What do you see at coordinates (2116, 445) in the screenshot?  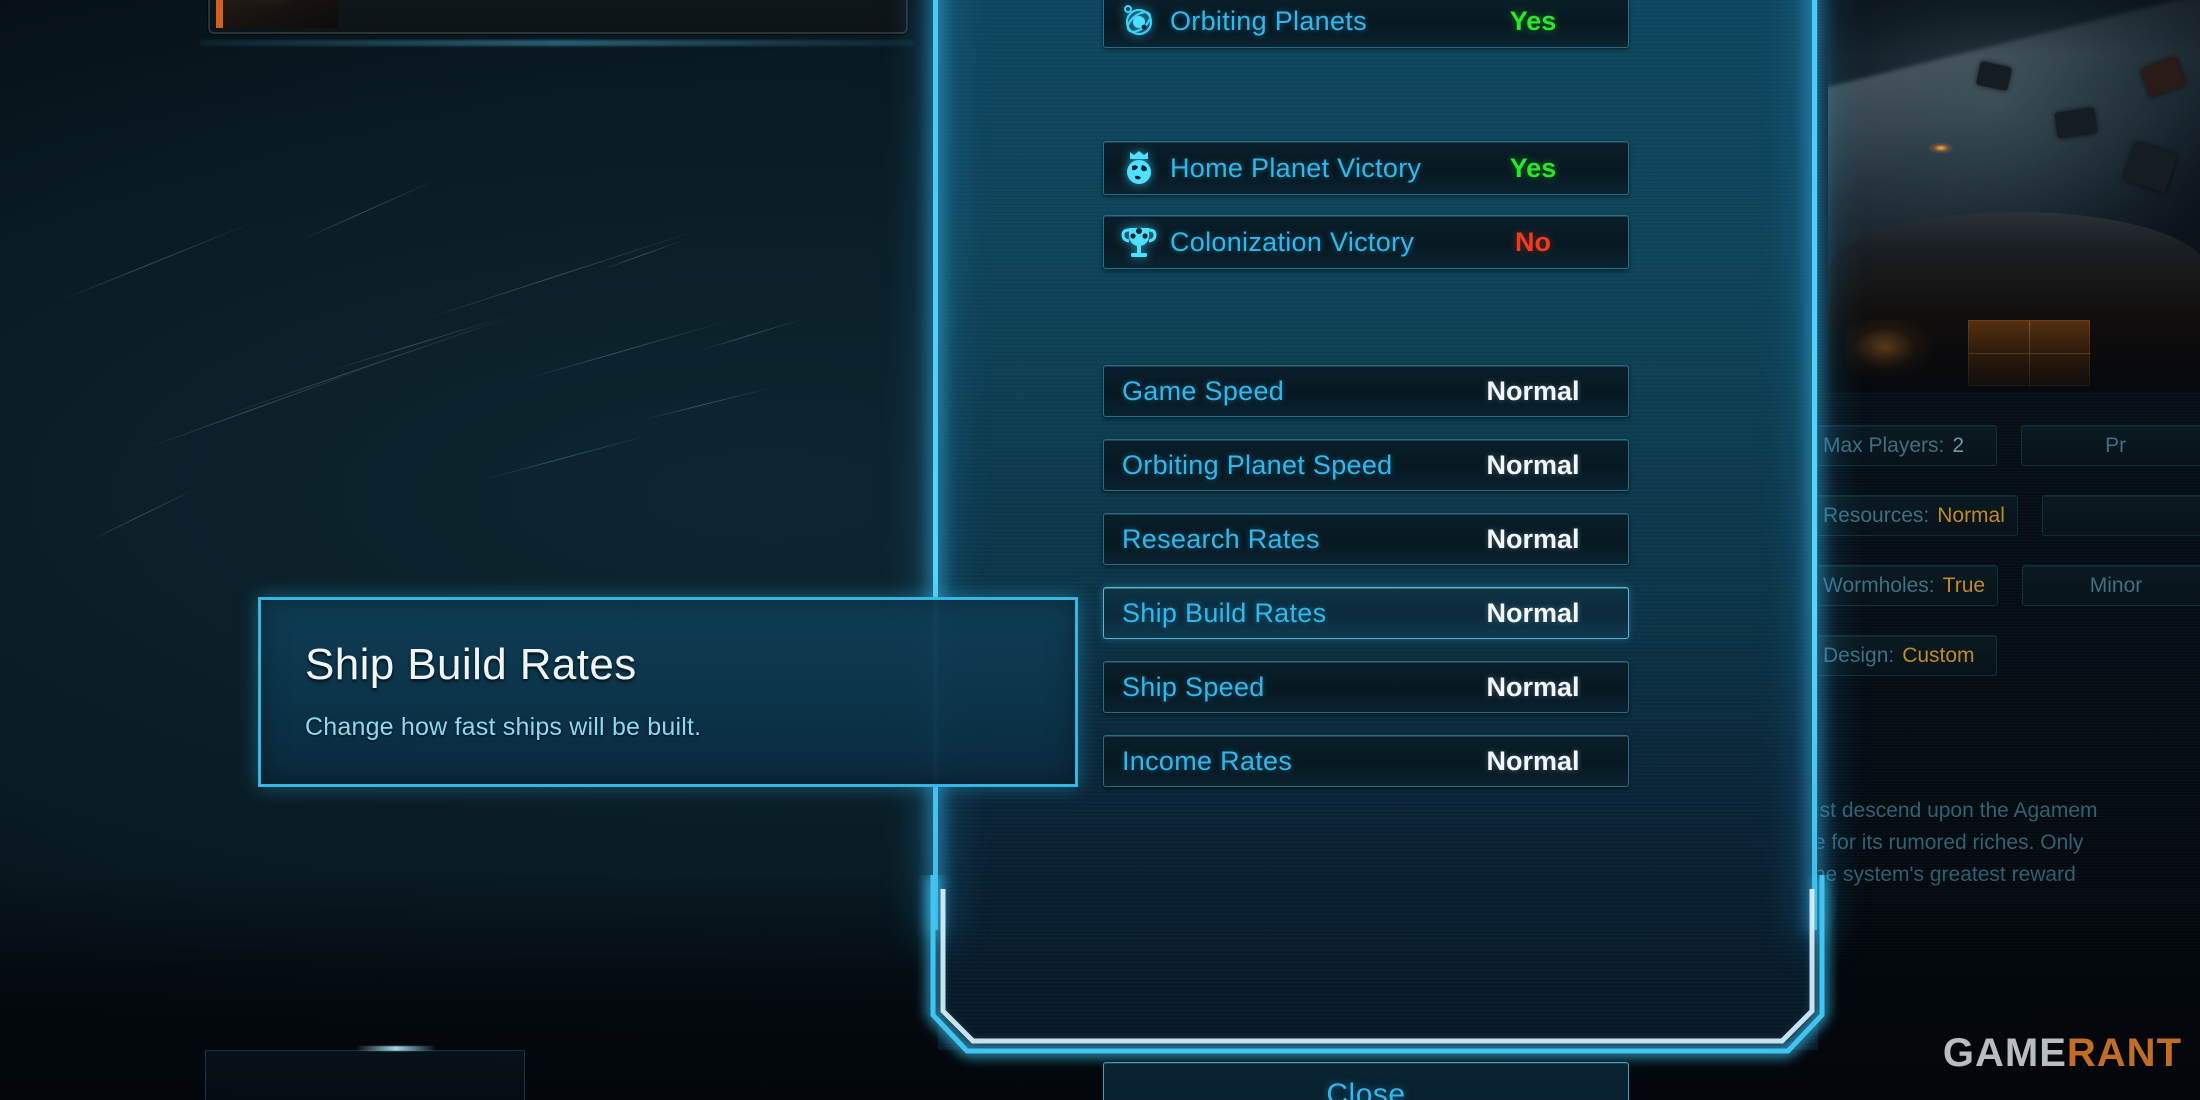 I see `right-panel-field-label: Pr` at bounding box center [2116, 445].